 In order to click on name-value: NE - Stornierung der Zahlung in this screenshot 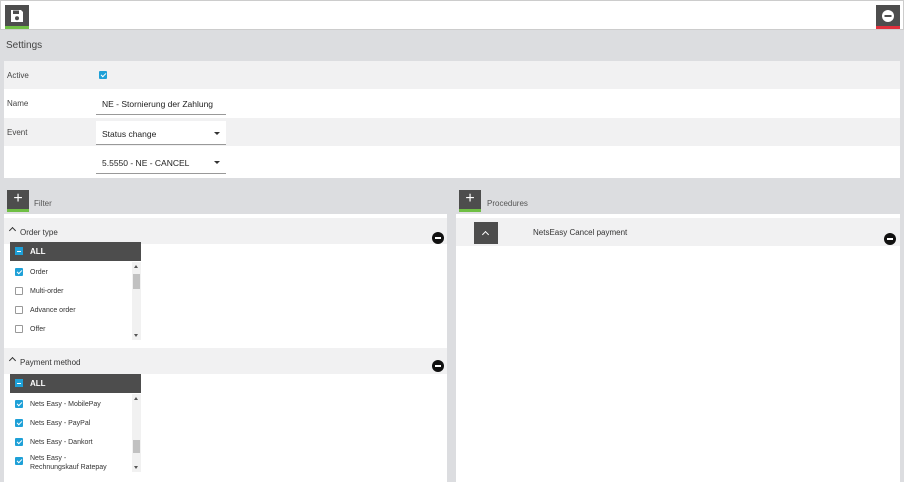, I will do `click(158, 104)`.